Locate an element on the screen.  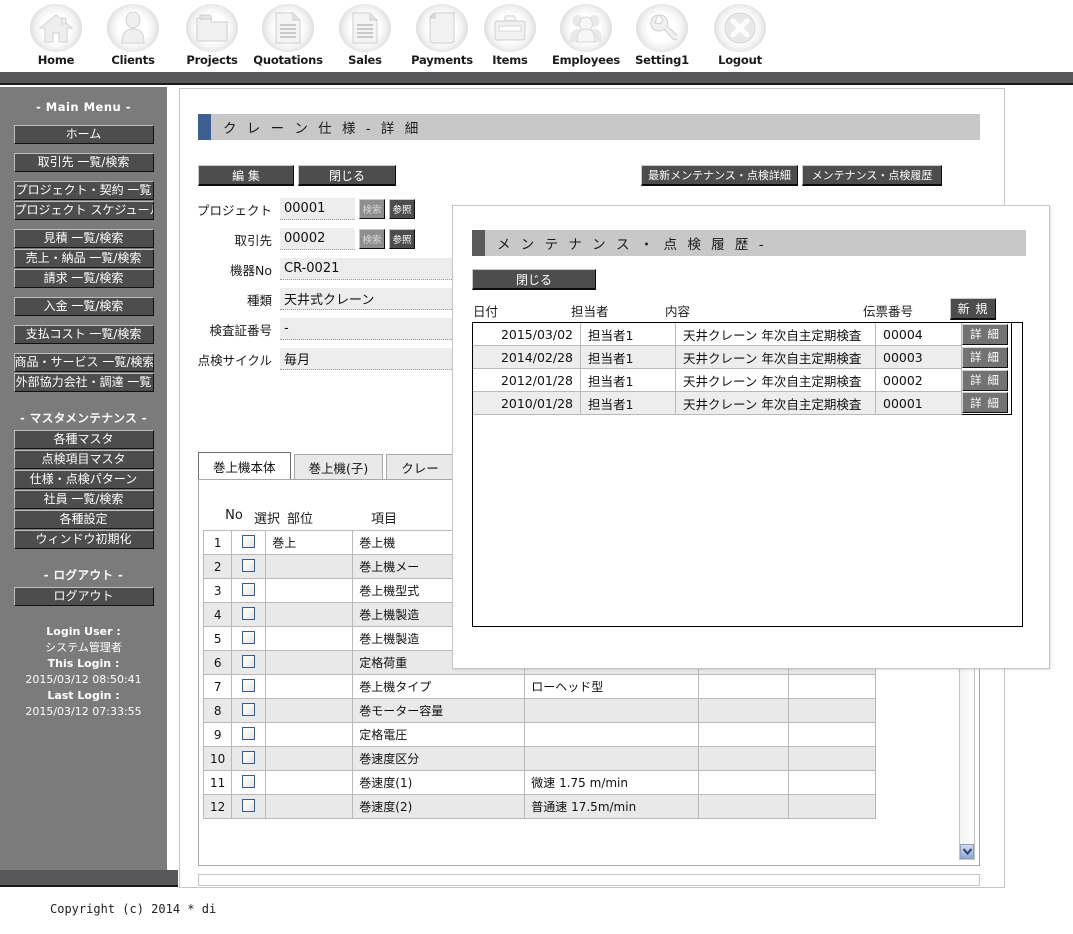
sidebar-item-g3-2: 請求 一覧/検索 is located at coordinates (83, 278).